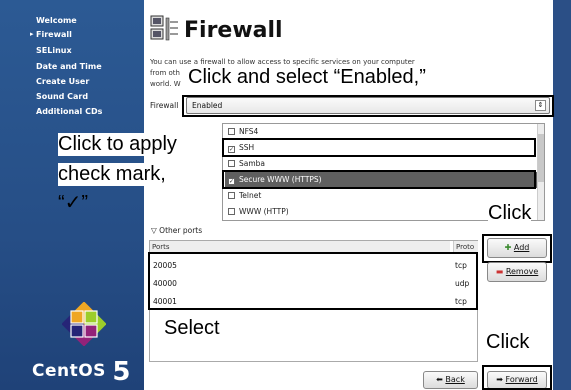 Image resolution: width=571 pixels, height=390 pixels. What do you see at coordinates (176, 230) in the screenshot?
I see `other-ports-expander: ▽ Other ports` at bounding box center [176, 230].